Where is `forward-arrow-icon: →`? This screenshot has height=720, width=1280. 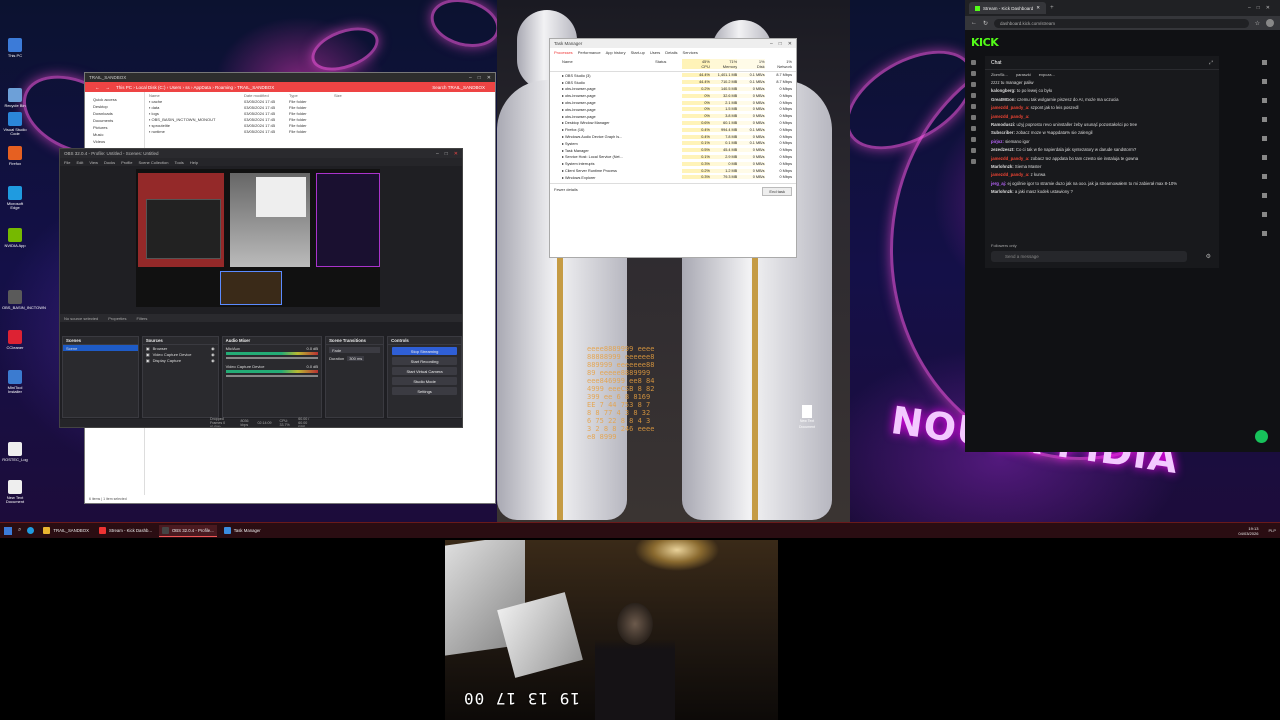 forward-arrow-icon: → is located at coordinates (108, 87).